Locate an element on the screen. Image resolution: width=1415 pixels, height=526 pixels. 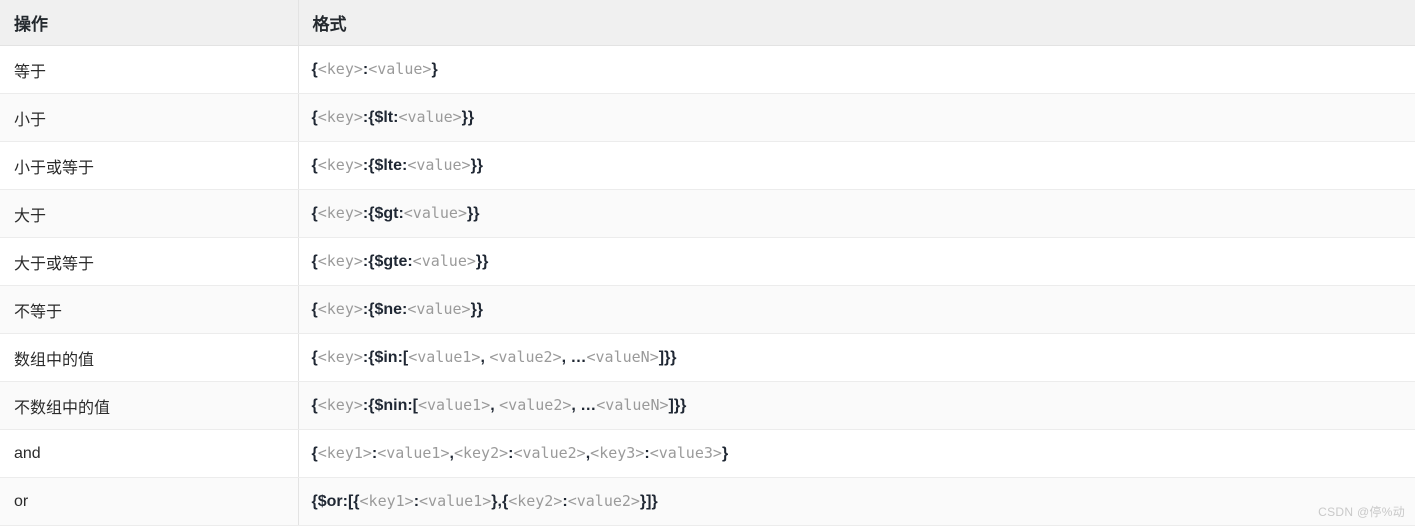
placeholder-token: <key3> is located at coordinates (617, 453).